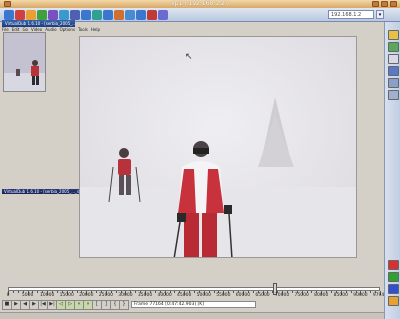 The image size is (400, 319). What do you see at coordinates (64, 15) in the screenshot?
I see `start-icon` at bounding box center [64, 15].